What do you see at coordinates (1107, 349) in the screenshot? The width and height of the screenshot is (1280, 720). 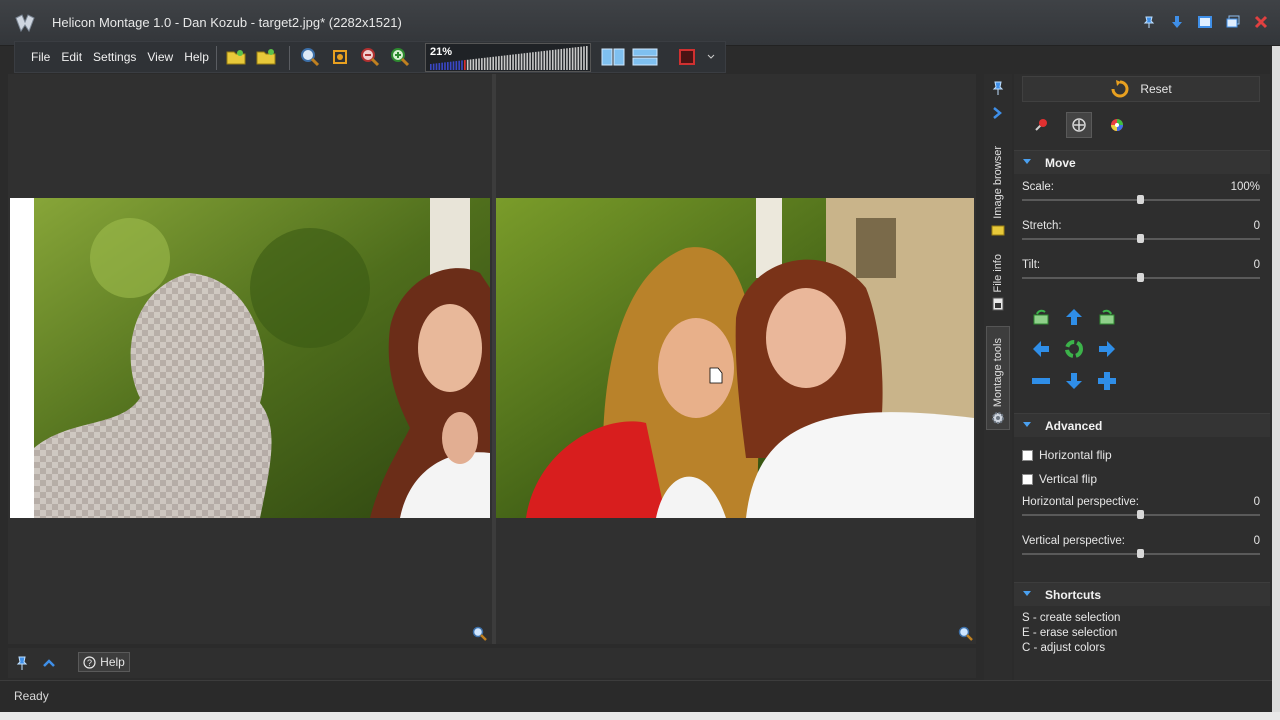 I see `arrow-right-icon` at bounding box center [1107, 349].